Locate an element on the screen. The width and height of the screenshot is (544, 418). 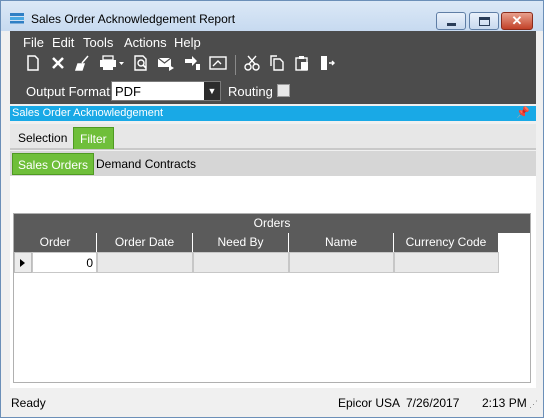
toolbar is located at coordinates (273, 65).